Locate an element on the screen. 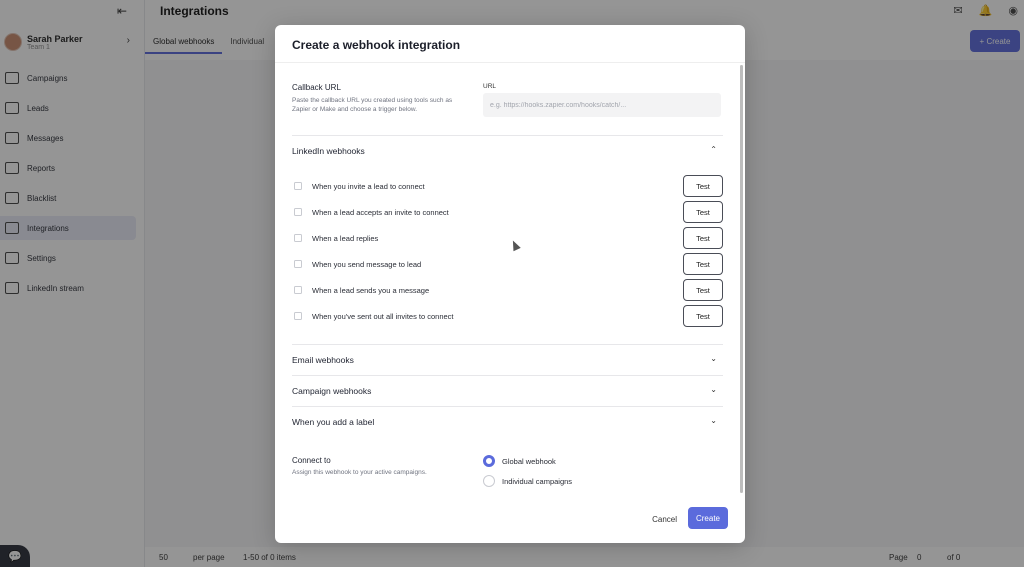 The width and height of the screenshot is (1024, 567). modal-footer: Cancel Create is located at coordinates (510, 523).